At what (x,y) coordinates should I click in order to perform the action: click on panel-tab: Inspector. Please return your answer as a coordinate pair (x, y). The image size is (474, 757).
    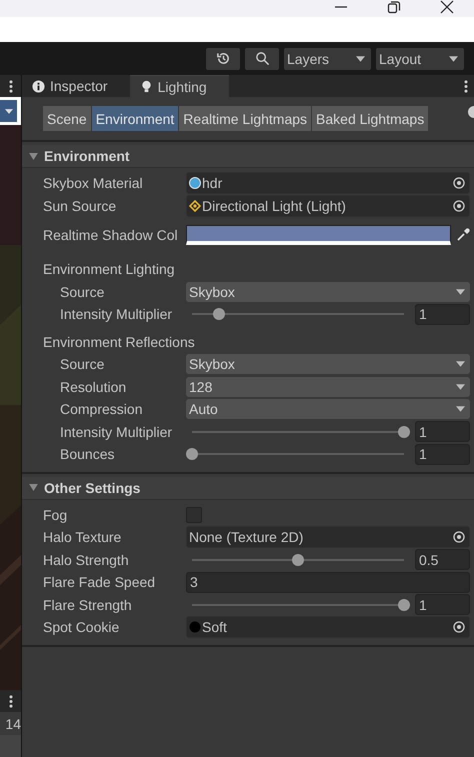
    Looking at the image, I should click on (76, 86).